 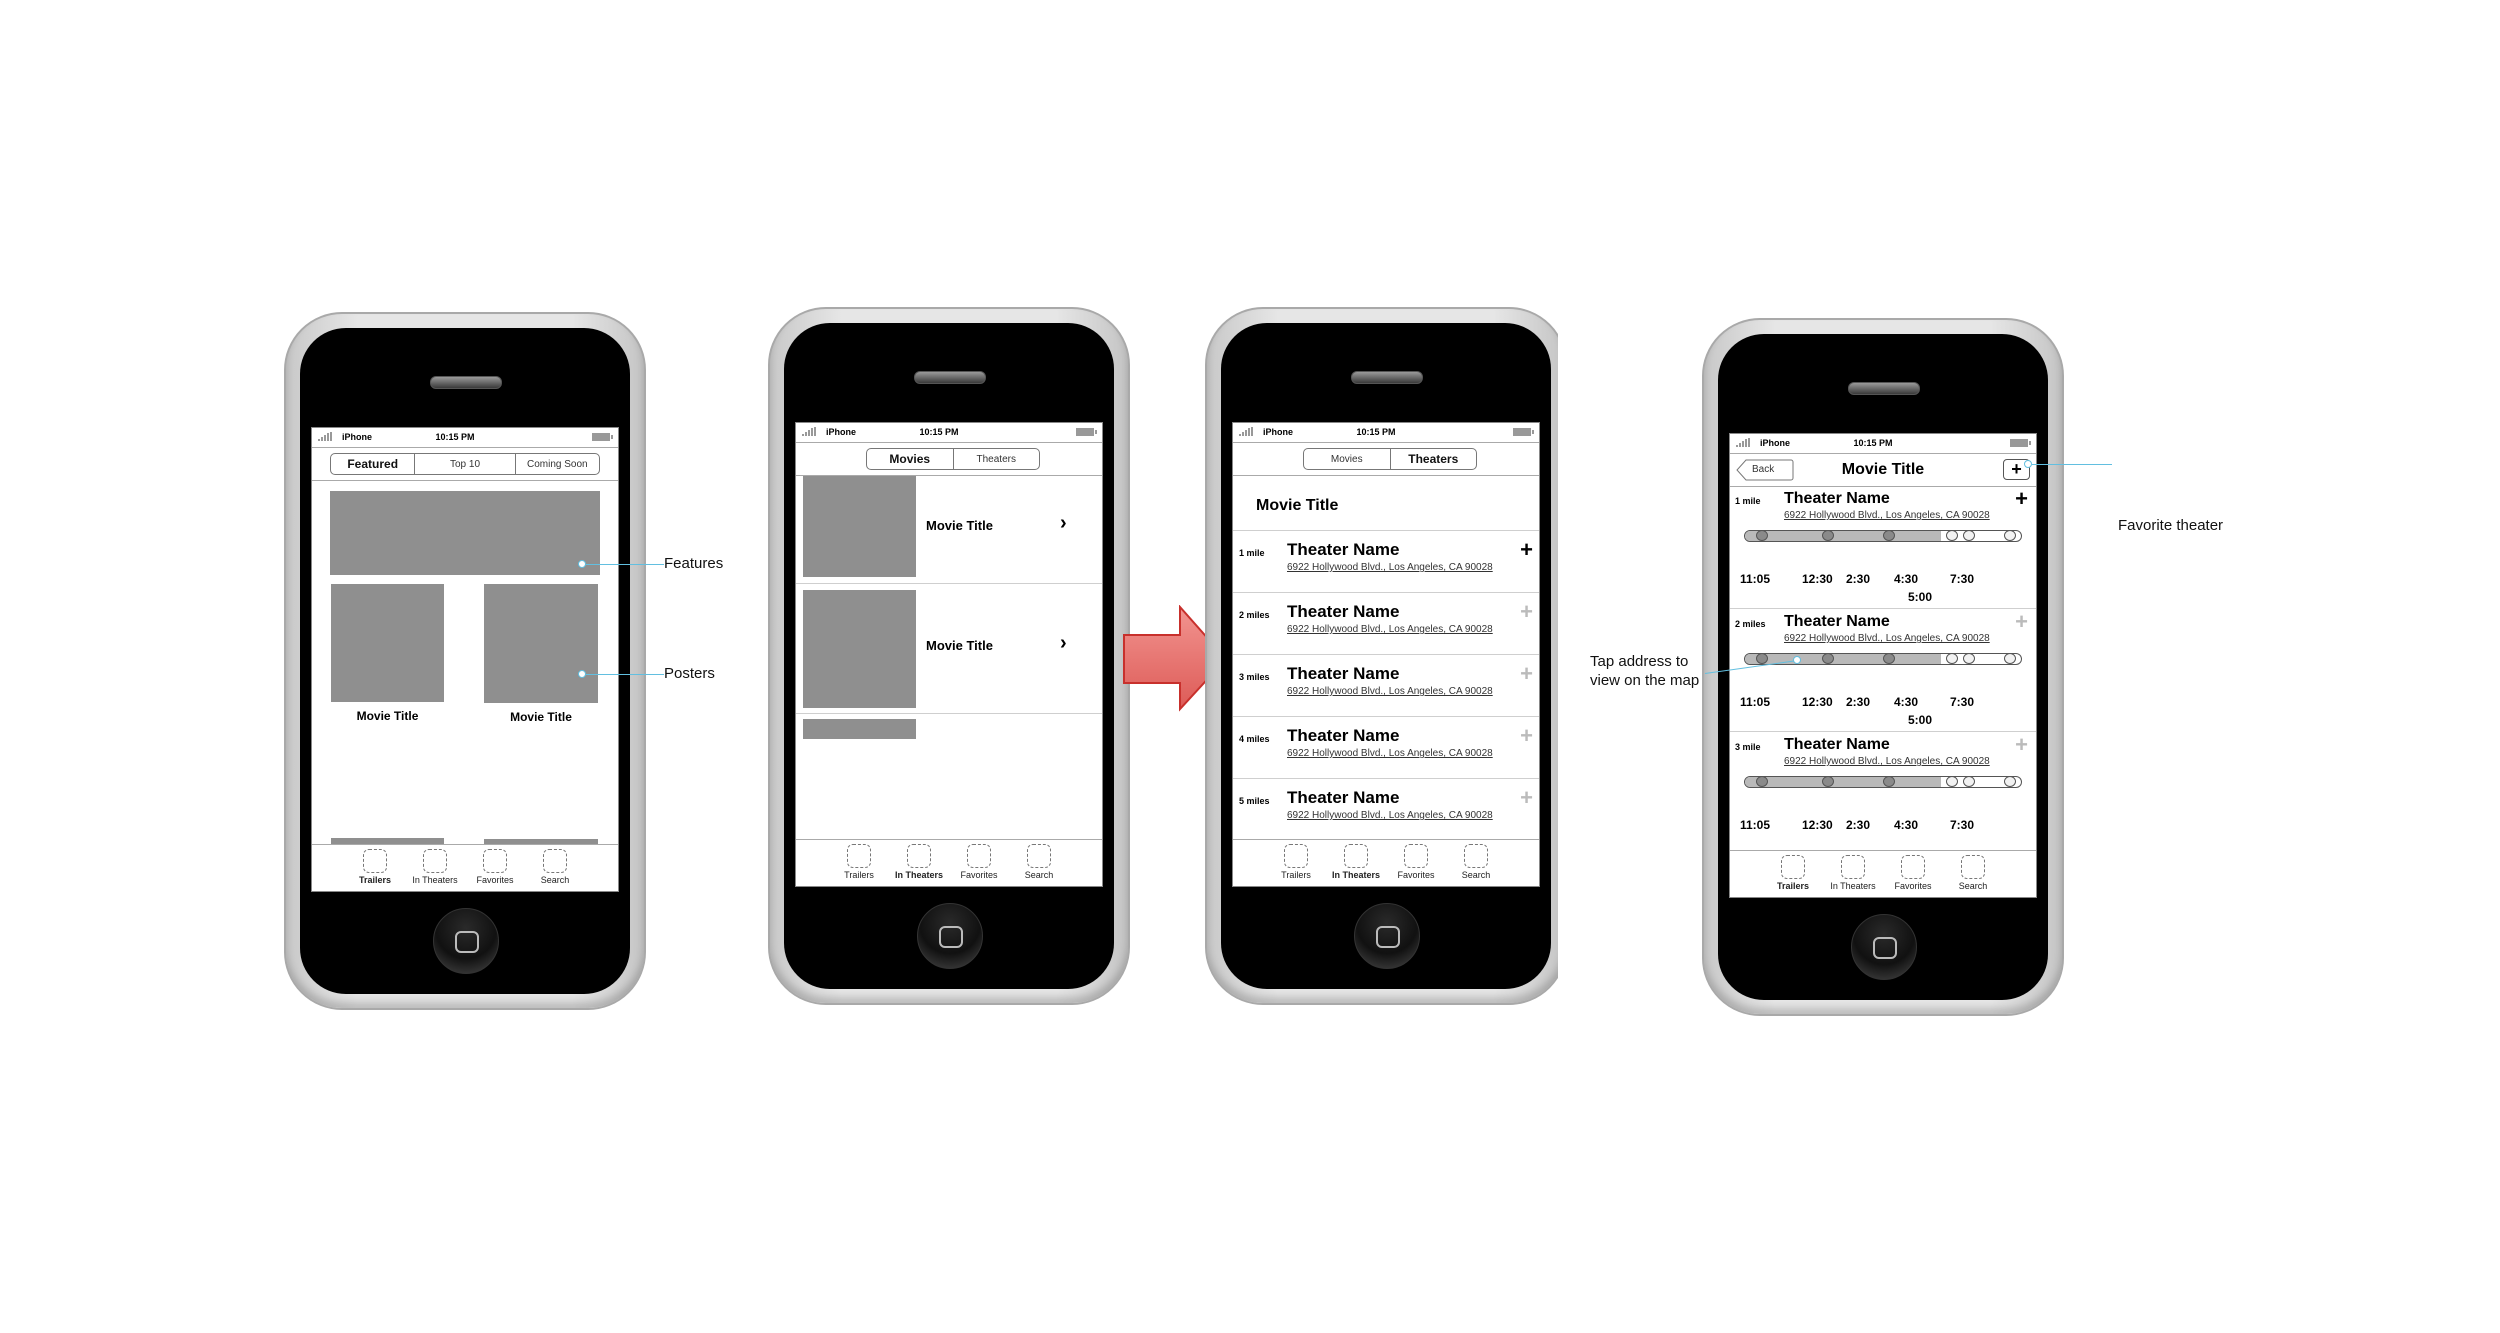 What do you see at coordinates (465, 533) in the screenshot?
I see `feature-banner` at bounding box center [465, 533].